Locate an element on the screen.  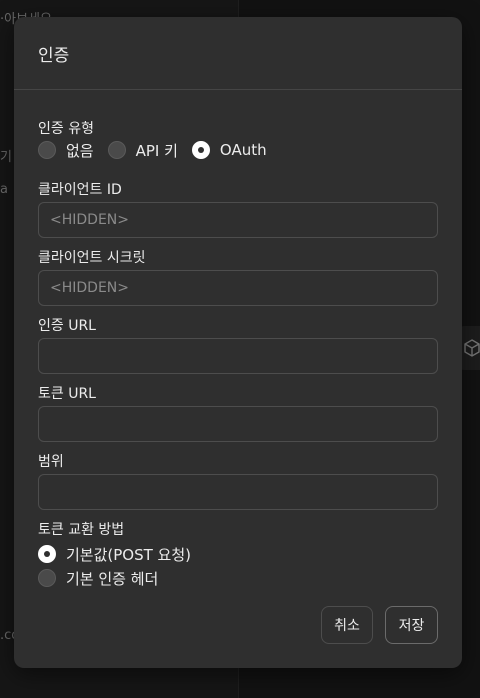
token-url-label: 토큰 URL is located at coordinates (67, 394).